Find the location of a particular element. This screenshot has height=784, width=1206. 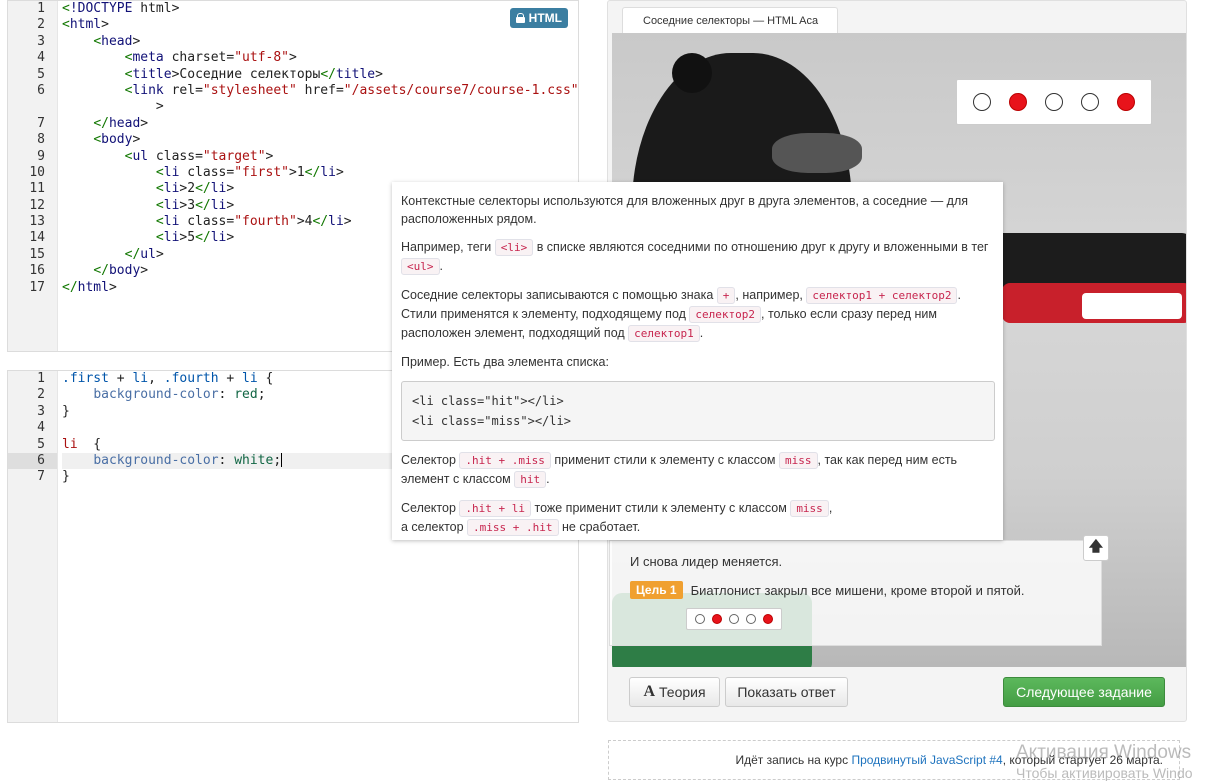

line-number: 14 is located at coordinates (37, 238).